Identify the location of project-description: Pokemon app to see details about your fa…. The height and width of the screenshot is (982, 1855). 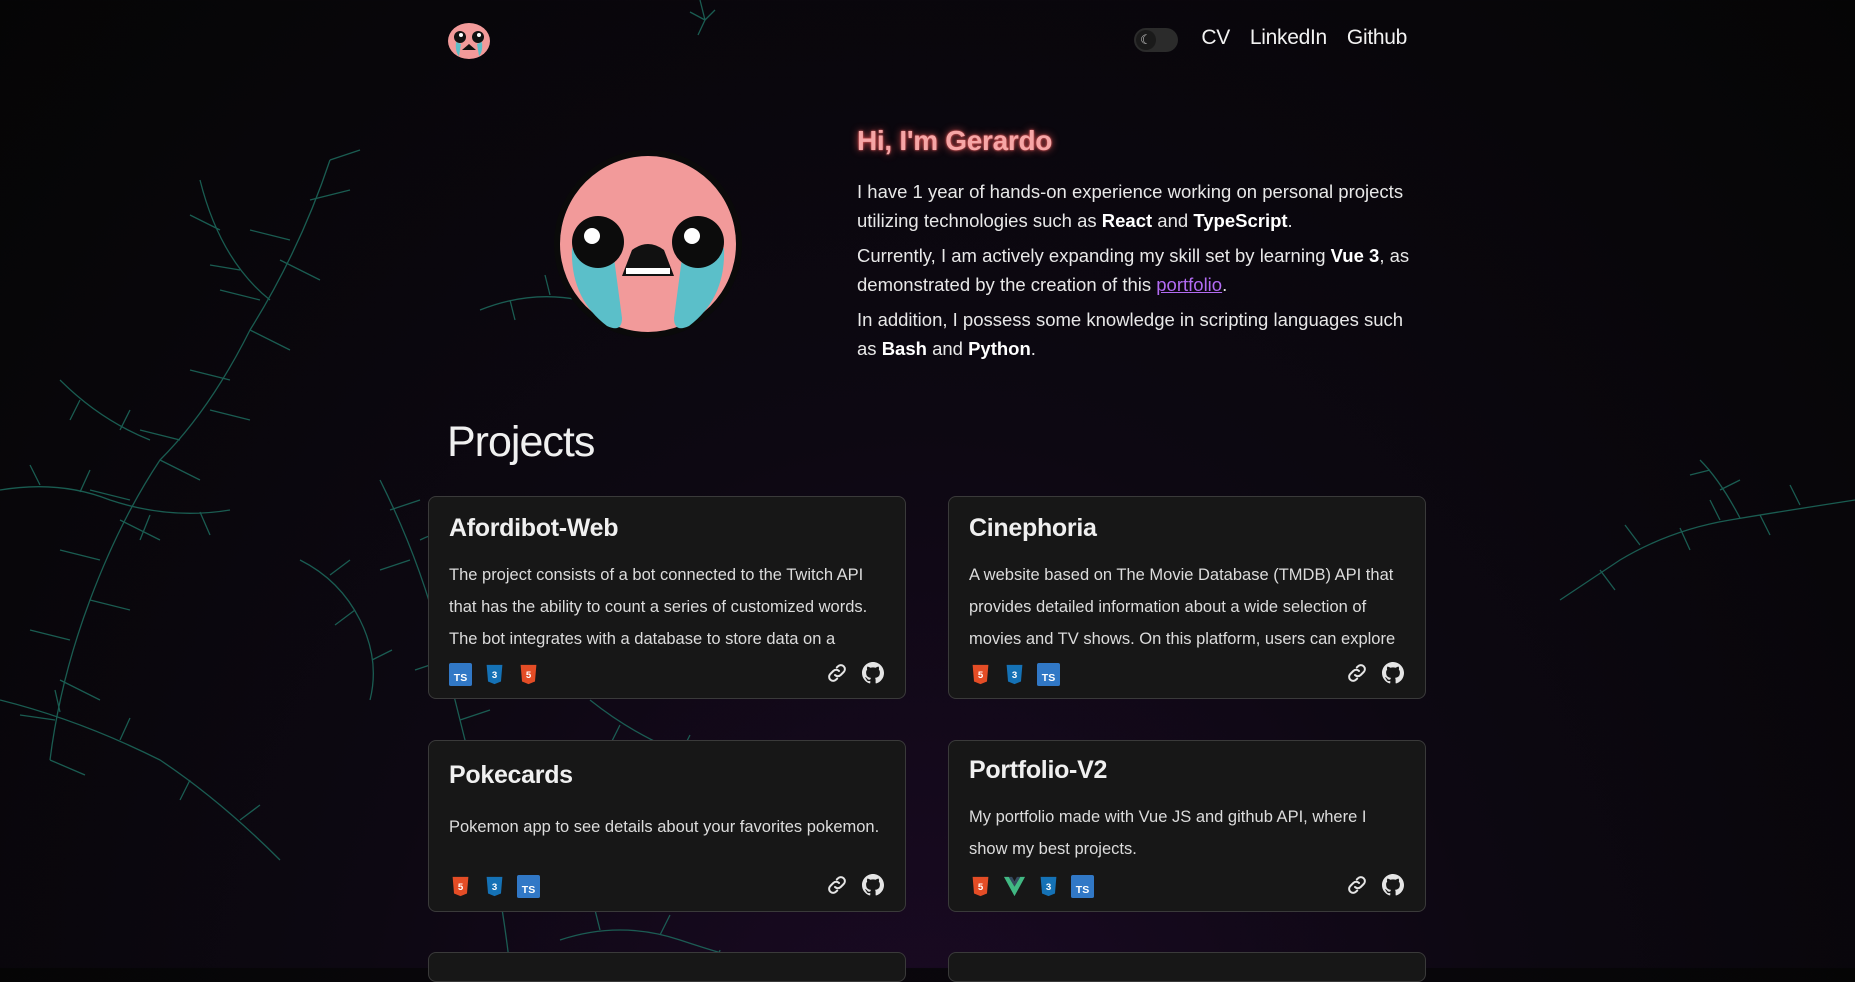
(664, 827).